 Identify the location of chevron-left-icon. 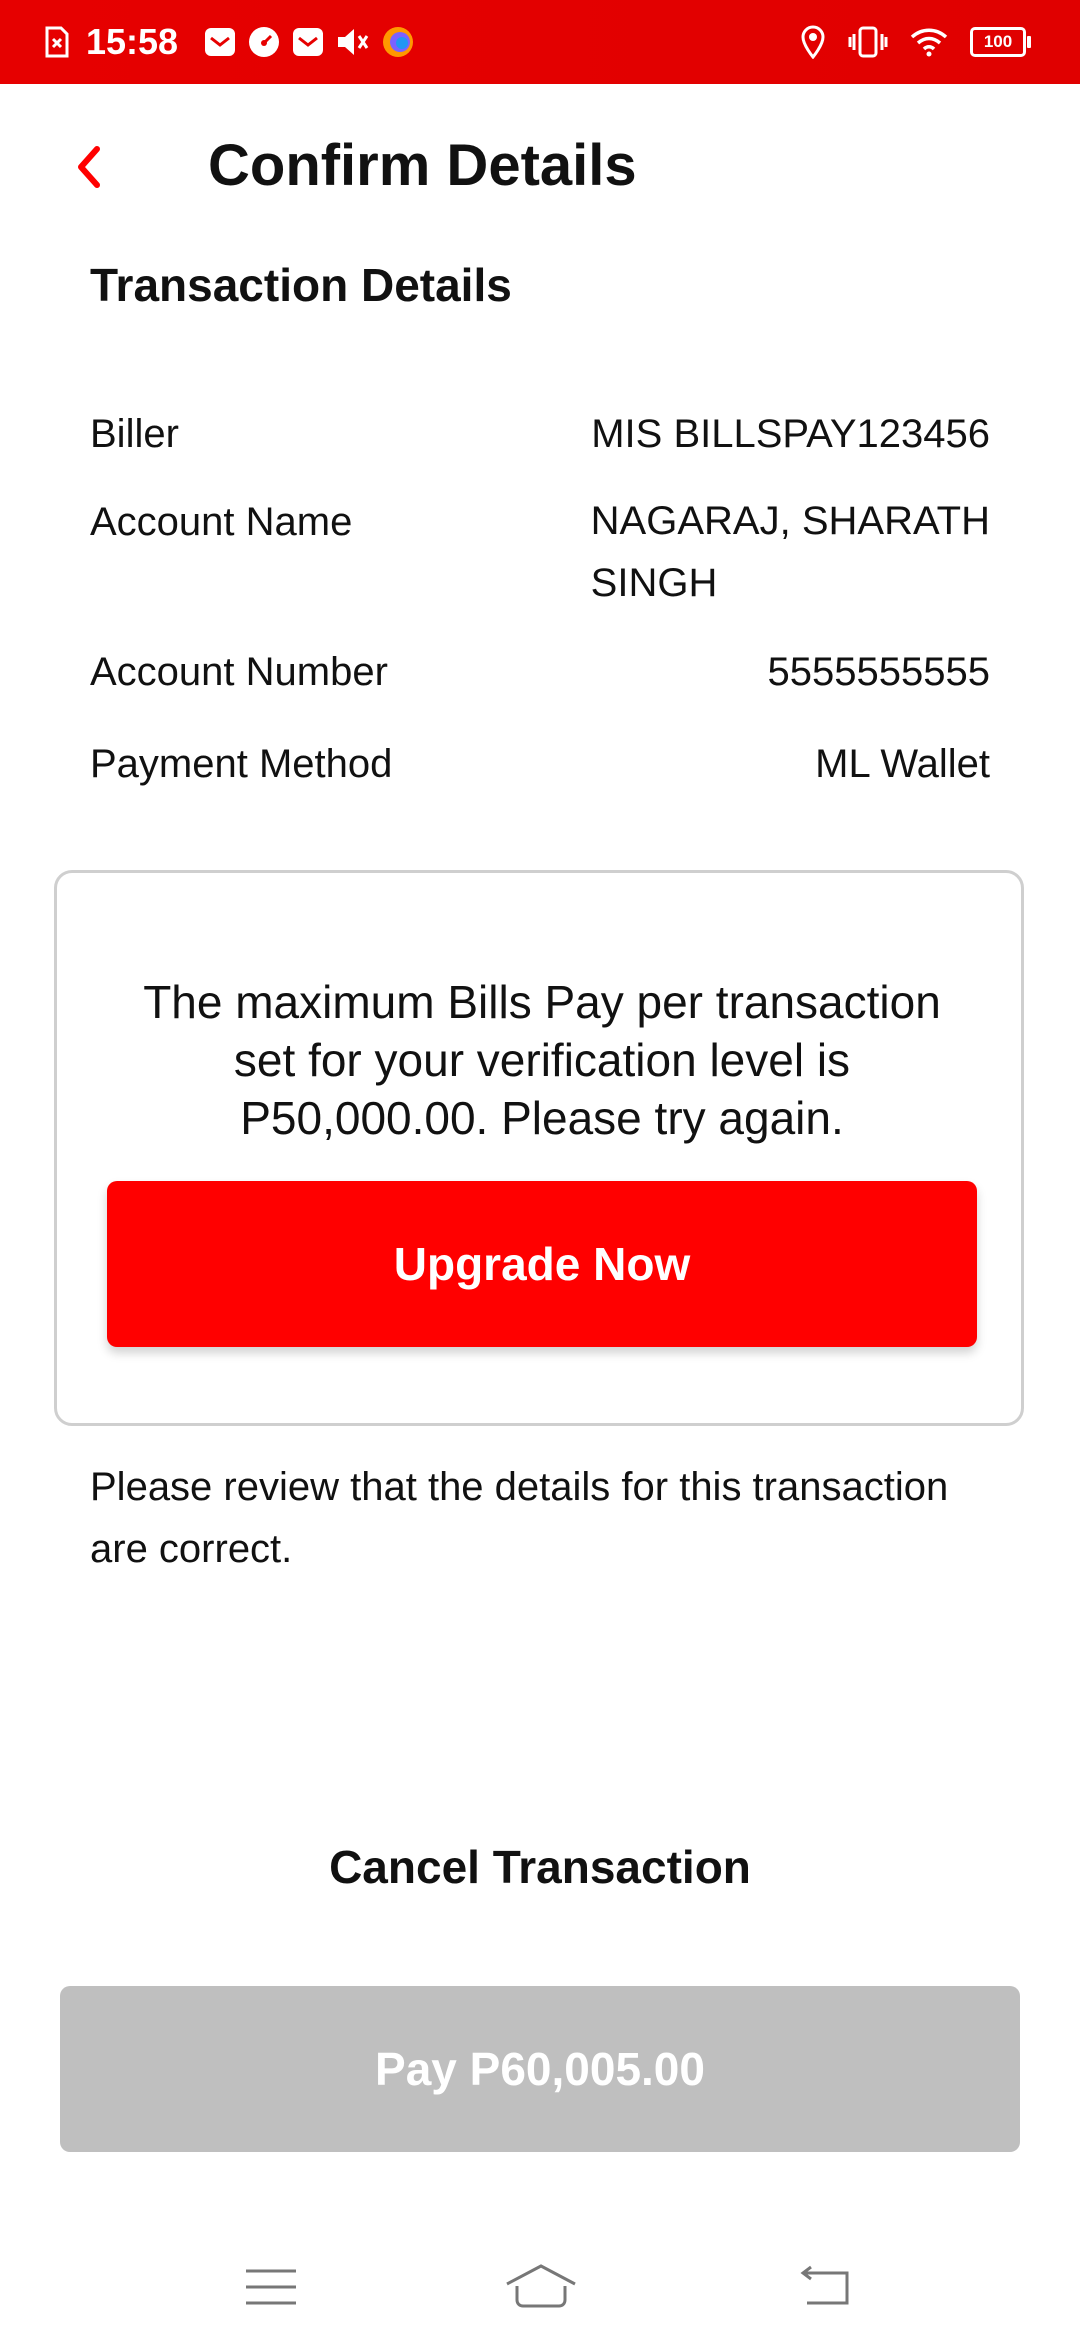
(89, 169).